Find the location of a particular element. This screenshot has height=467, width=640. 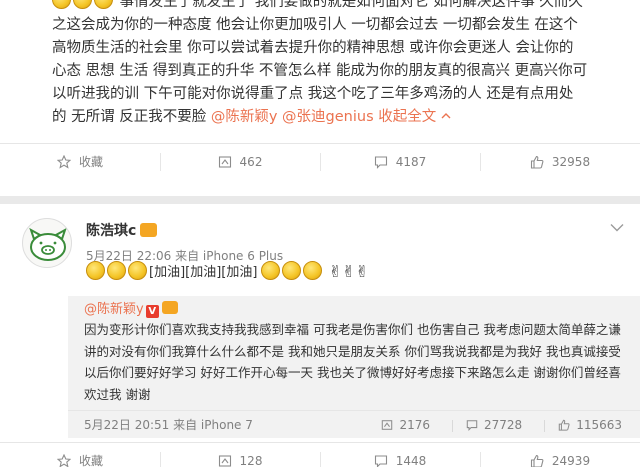

like-button: 32958 is located at coordinates (560, 161).